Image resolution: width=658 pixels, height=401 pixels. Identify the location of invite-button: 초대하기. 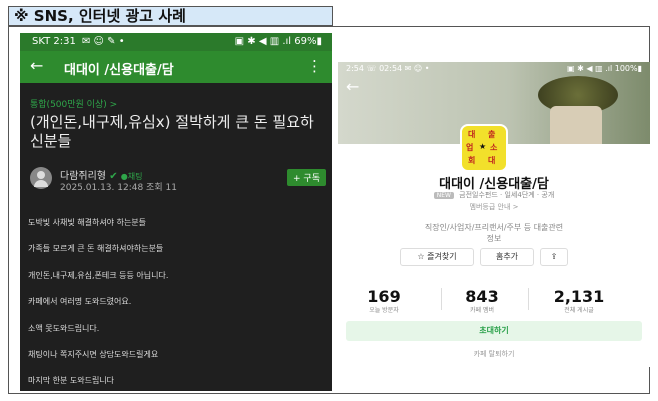
(494, 331).